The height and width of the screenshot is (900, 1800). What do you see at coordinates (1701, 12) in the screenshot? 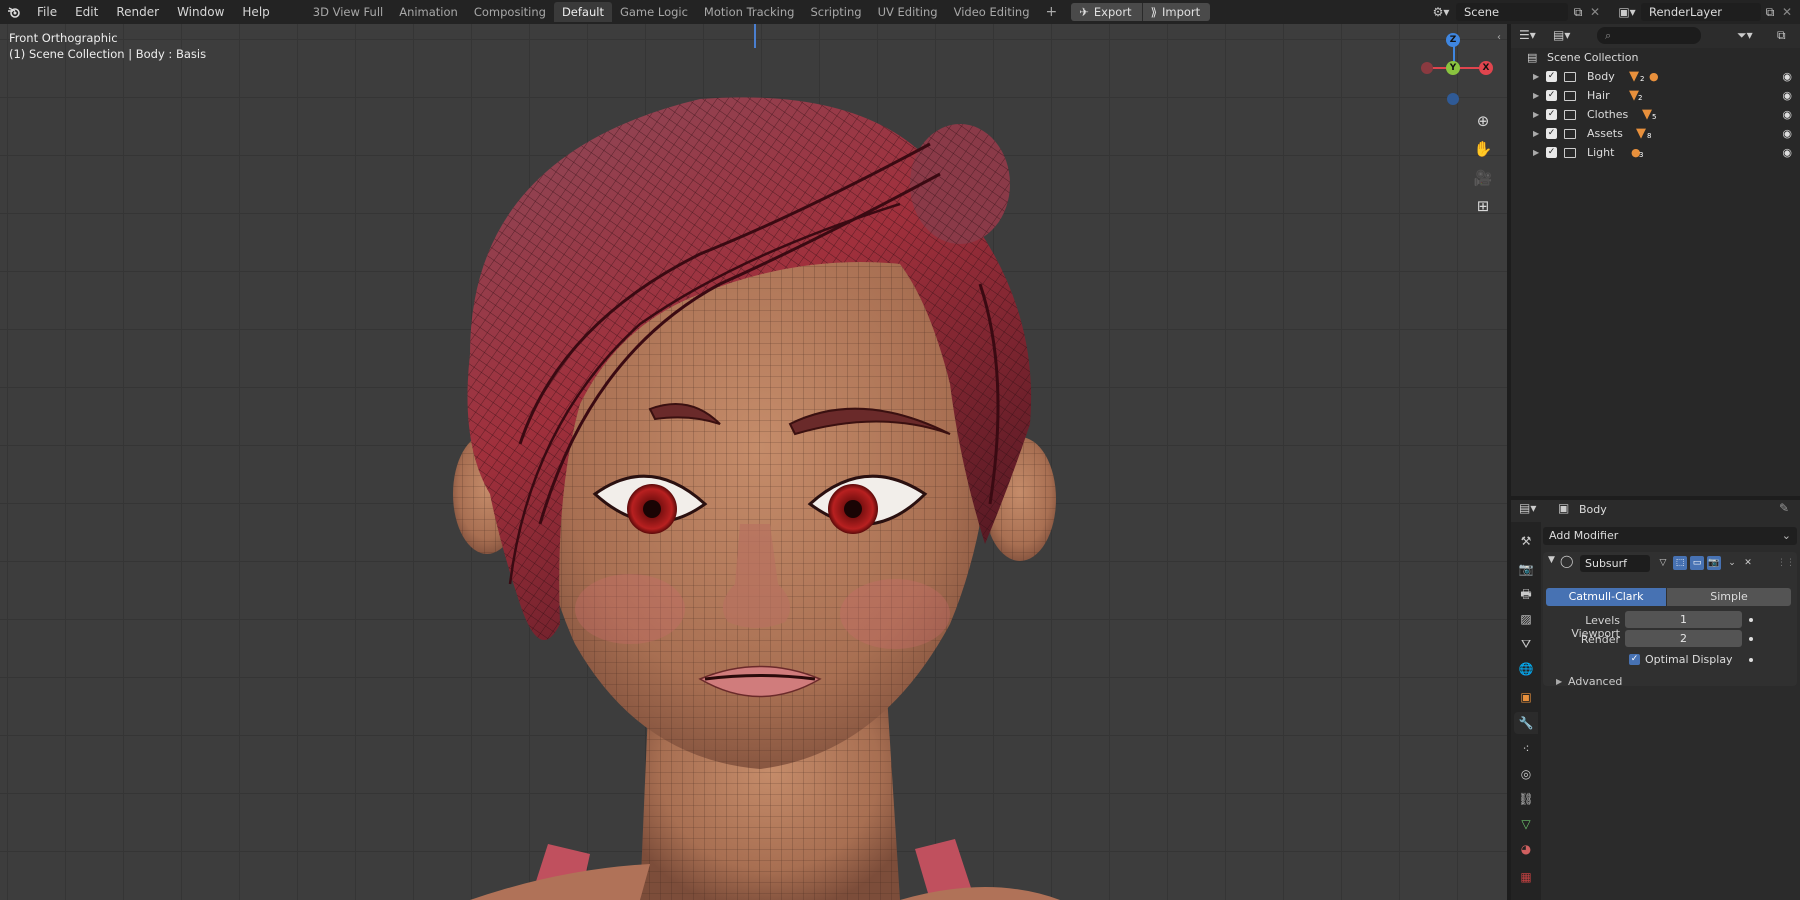
I see `render-layer-field: RenderLayer` at bounding box center [1701, 12].